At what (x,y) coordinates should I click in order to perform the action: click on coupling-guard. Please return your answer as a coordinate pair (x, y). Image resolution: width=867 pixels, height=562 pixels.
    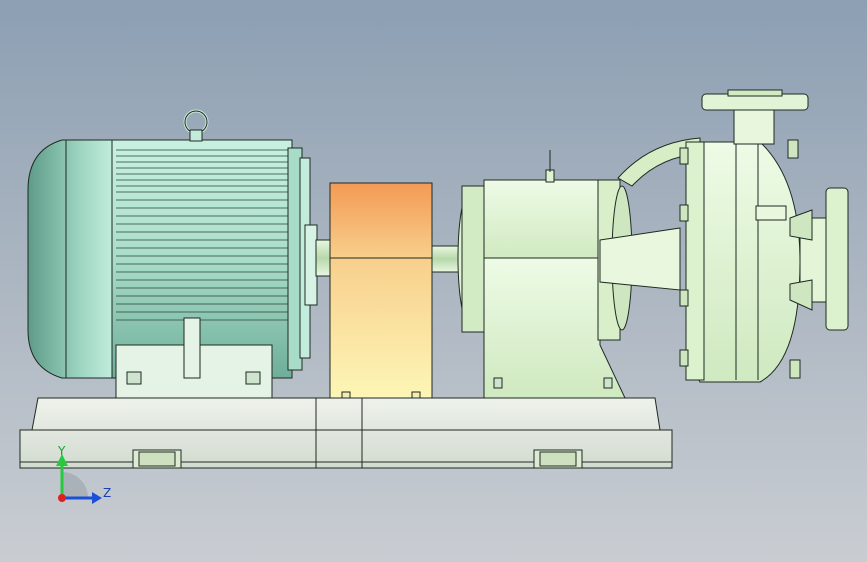
    Looking at the image, I should click on (381, 290).